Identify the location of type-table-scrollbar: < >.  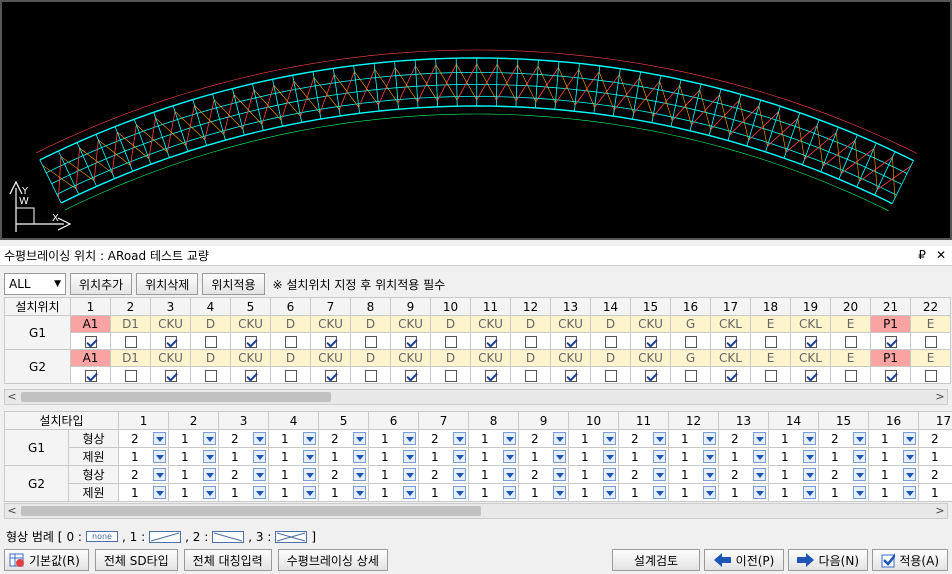
(476, 511).